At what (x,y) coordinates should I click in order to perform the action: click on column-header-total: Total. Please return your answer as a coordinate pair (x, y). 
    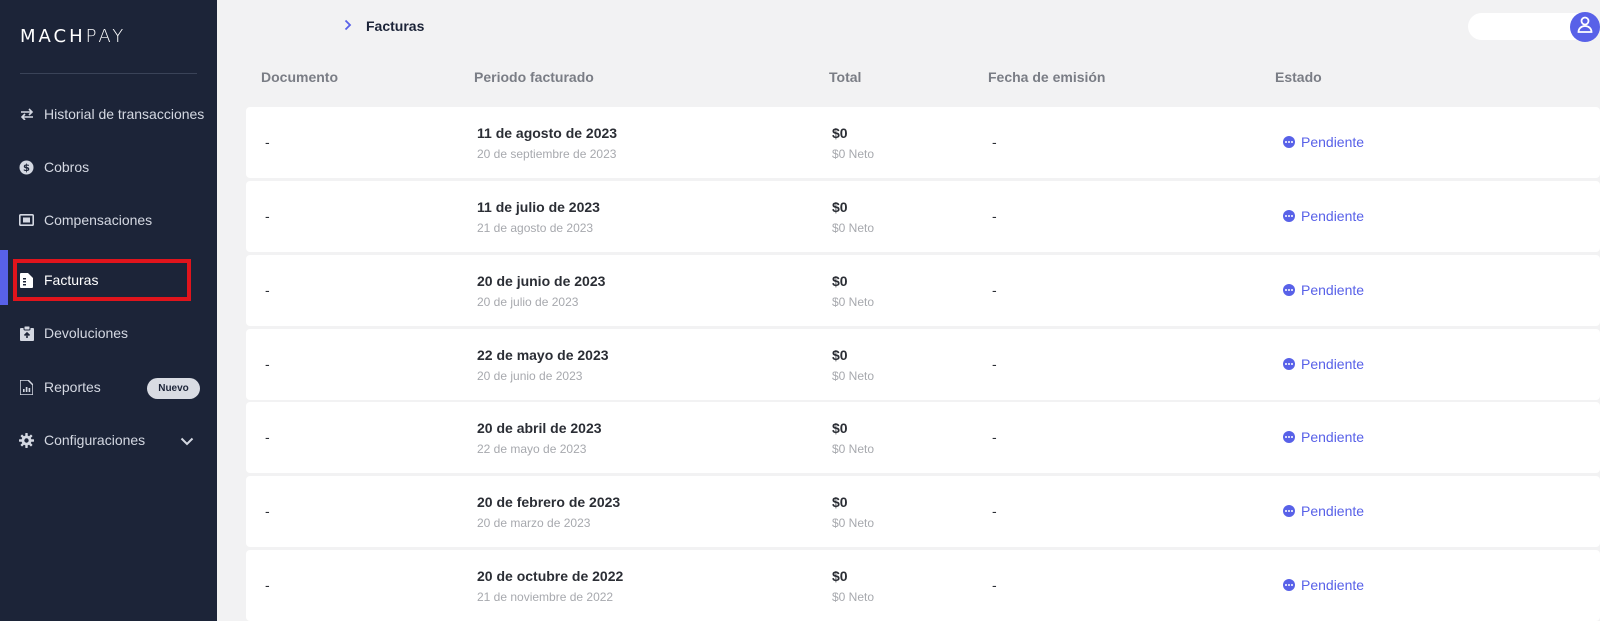
    Looking at the image, I should click on (845, 77).